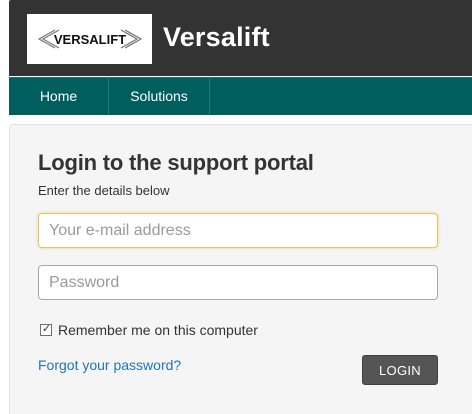 This screenshot has width=472, height=414. Describe the element at coordinates (400, 370) in the screenshot. I see `login-button: LOGIN` at that location.